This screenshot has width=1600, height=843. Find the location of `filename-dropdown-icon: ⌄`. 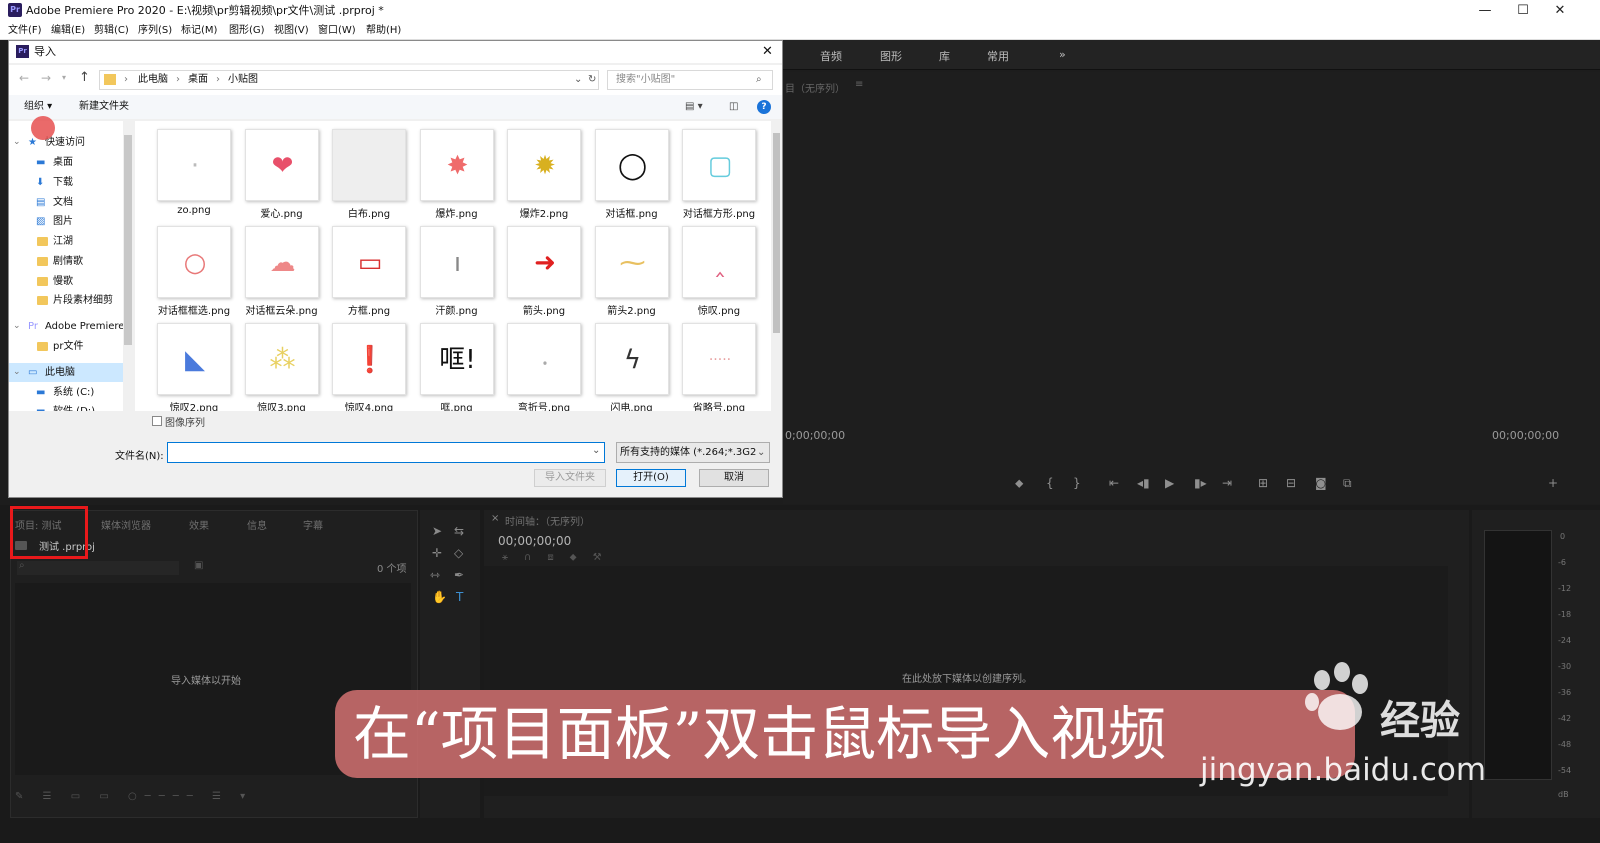

filename-dropdown-icon: ⌄ is located at coordinates (596, 450).